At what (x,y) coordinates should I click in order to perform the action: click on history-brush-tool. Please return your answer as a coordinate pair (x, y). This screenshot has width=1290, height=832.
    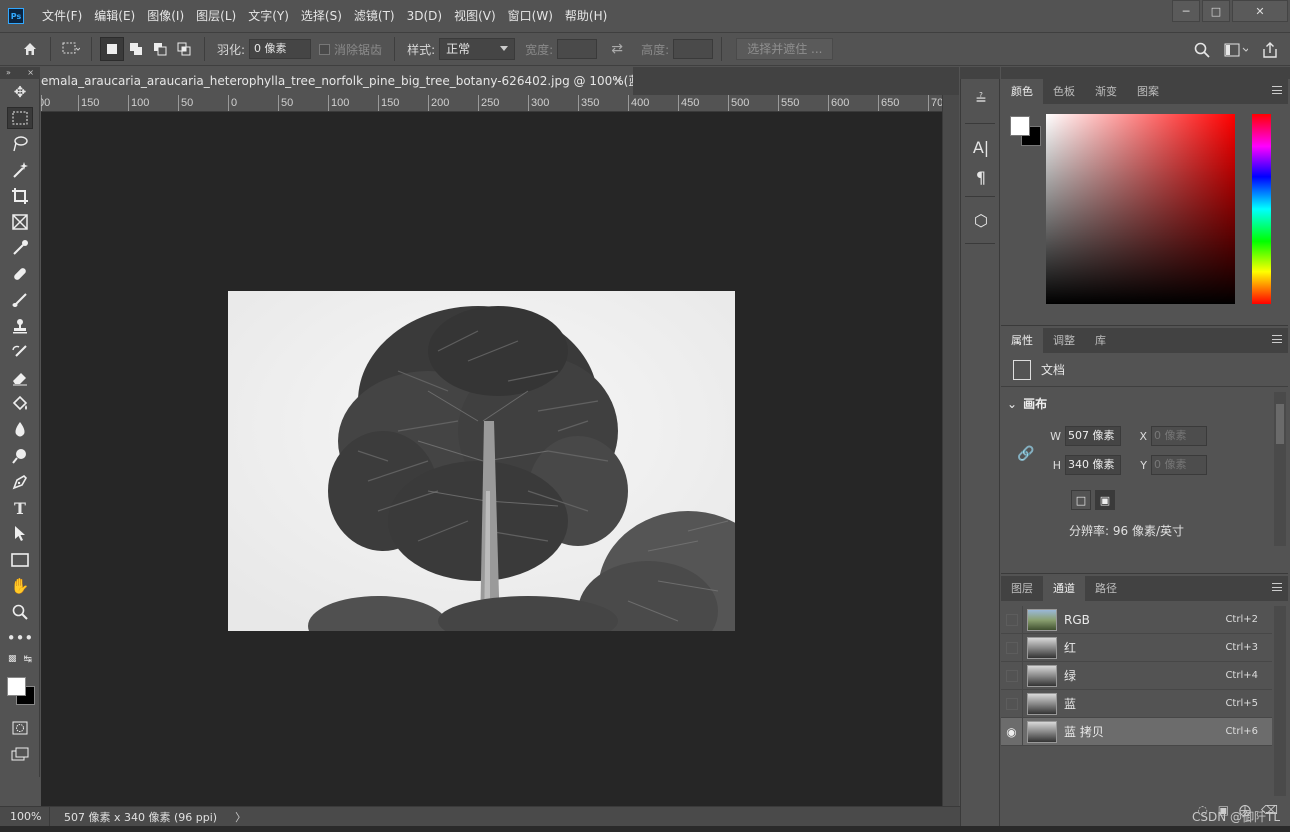
    Looking at the image, I should click on (20, 352).